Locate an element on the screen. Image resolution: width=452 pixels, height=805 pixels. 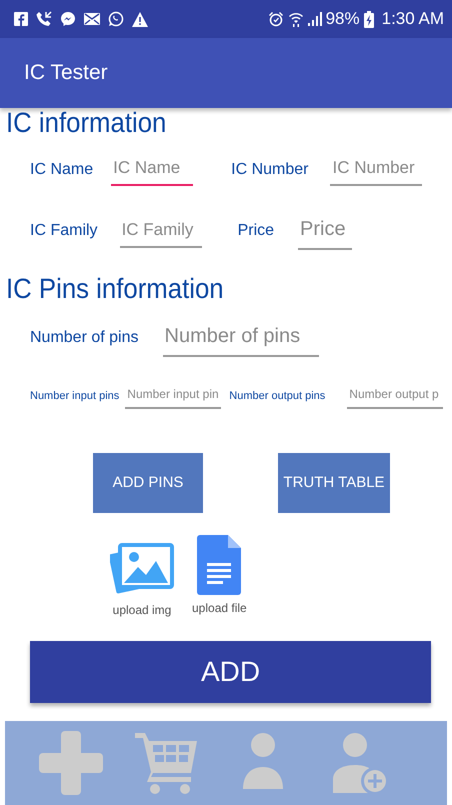
field-label: Number input pins is located at coordinates (75, 396).